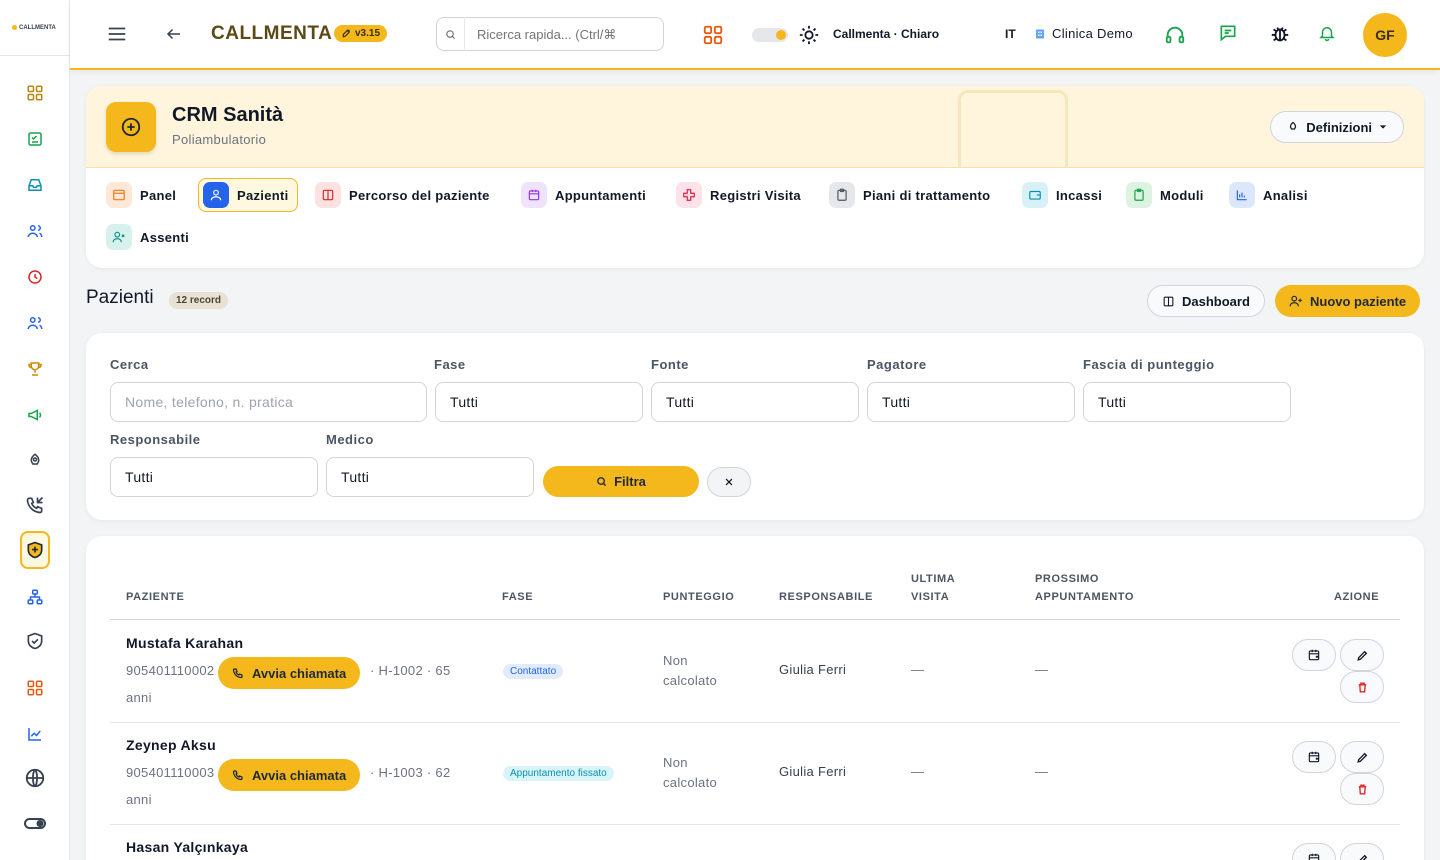 This screenshot has height=860, width=1440. What do you see at coordinates (35, 461) in the screenshot?
I see `sidebar-rocket-icon` at bounding box center [35, 461].